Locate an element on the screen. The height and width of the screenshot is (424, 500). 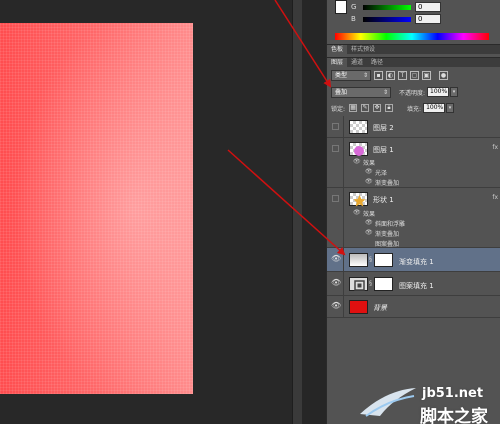
lock-image-icon: ✎ is located at coordinates (365, 108).